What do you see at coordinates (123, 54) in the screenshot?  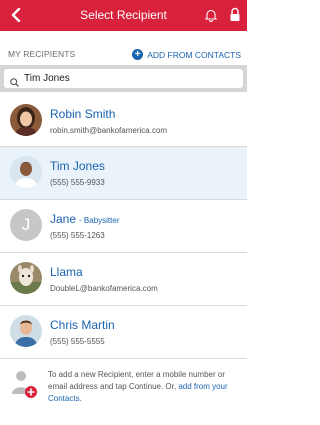 I see `recipients-section-bar: MY RECIPIENTS + ADD FROM CONTACTS` at bounding box center [123, 54].